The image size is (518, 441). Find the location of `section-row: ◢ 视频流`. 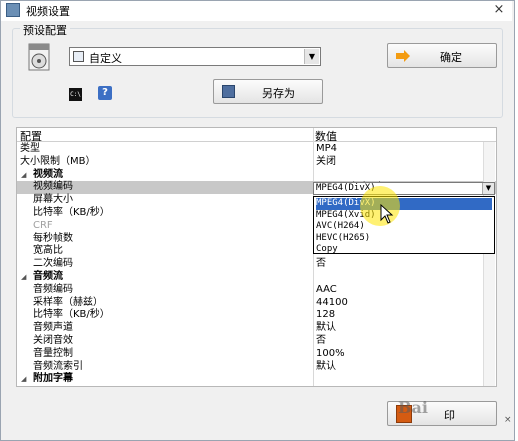

section-row: ◢ 视频流 is located at coordinates (256, 175).